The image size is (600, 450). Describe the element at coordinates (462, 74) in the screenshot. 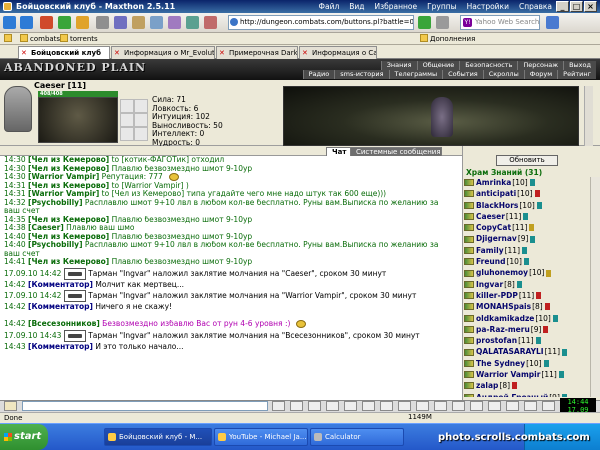

I see `nav-events: События` at that location.